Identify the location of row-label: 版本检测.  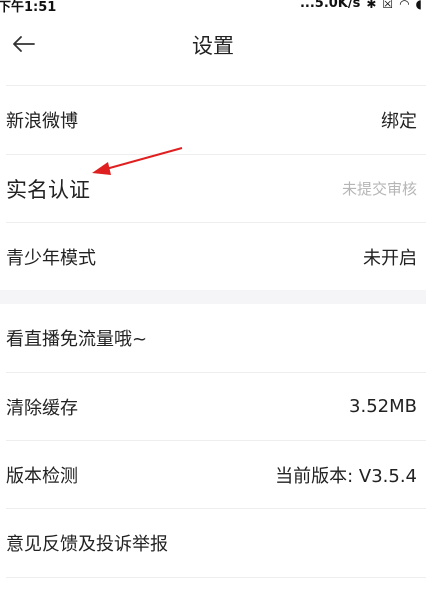
(42, 476).